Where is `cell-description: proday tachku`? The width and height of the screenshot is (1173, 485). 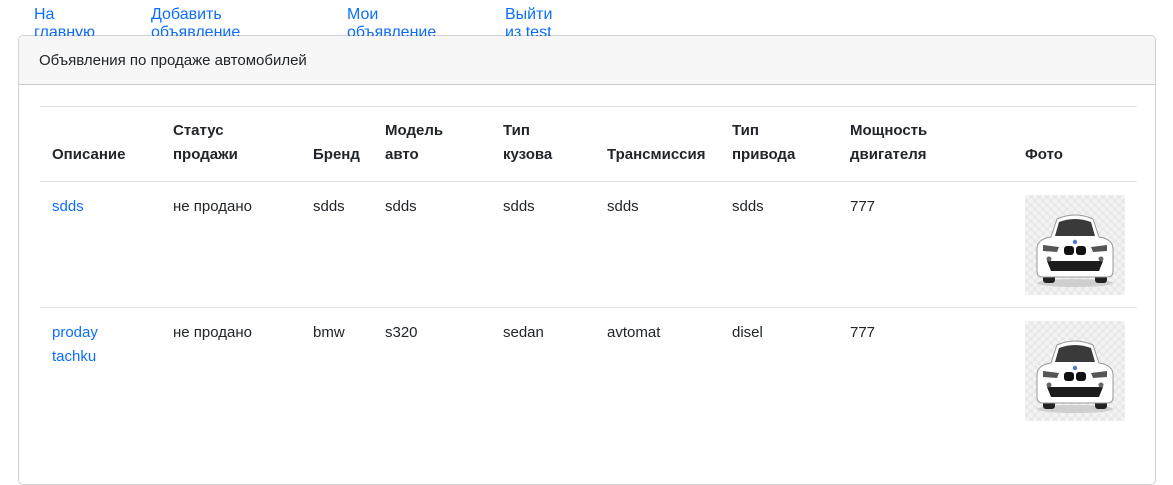 cell-description: proday tachku is located at coordinates (100, 371).